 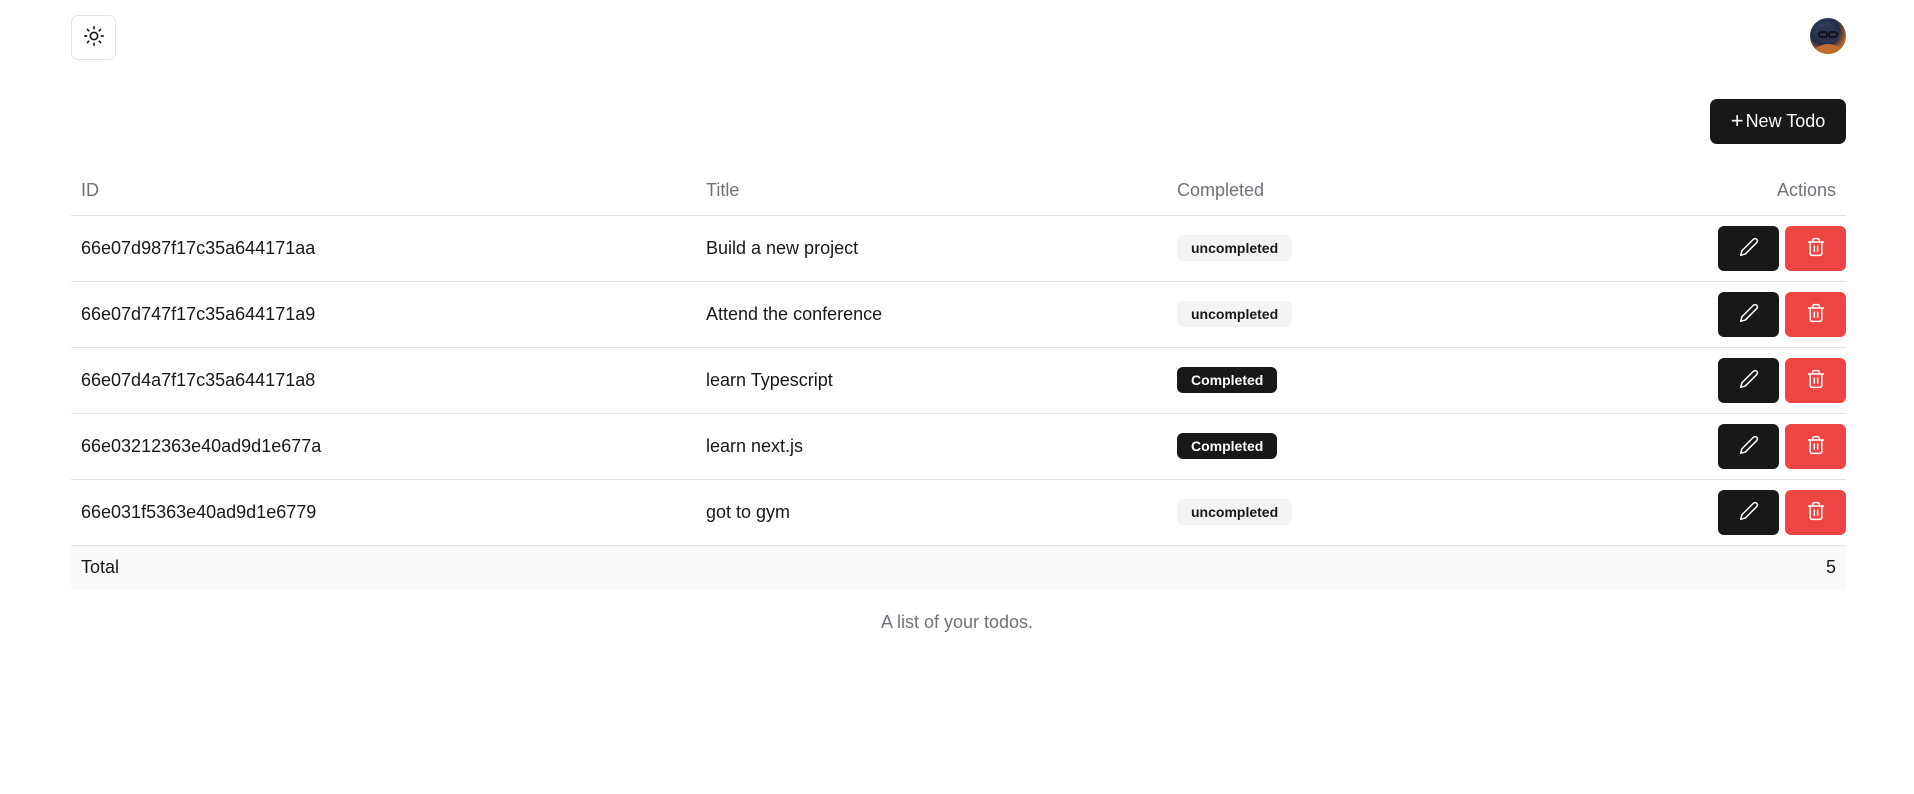 I want to click on todo-title: learn next.js, so click(x=931, y=446).